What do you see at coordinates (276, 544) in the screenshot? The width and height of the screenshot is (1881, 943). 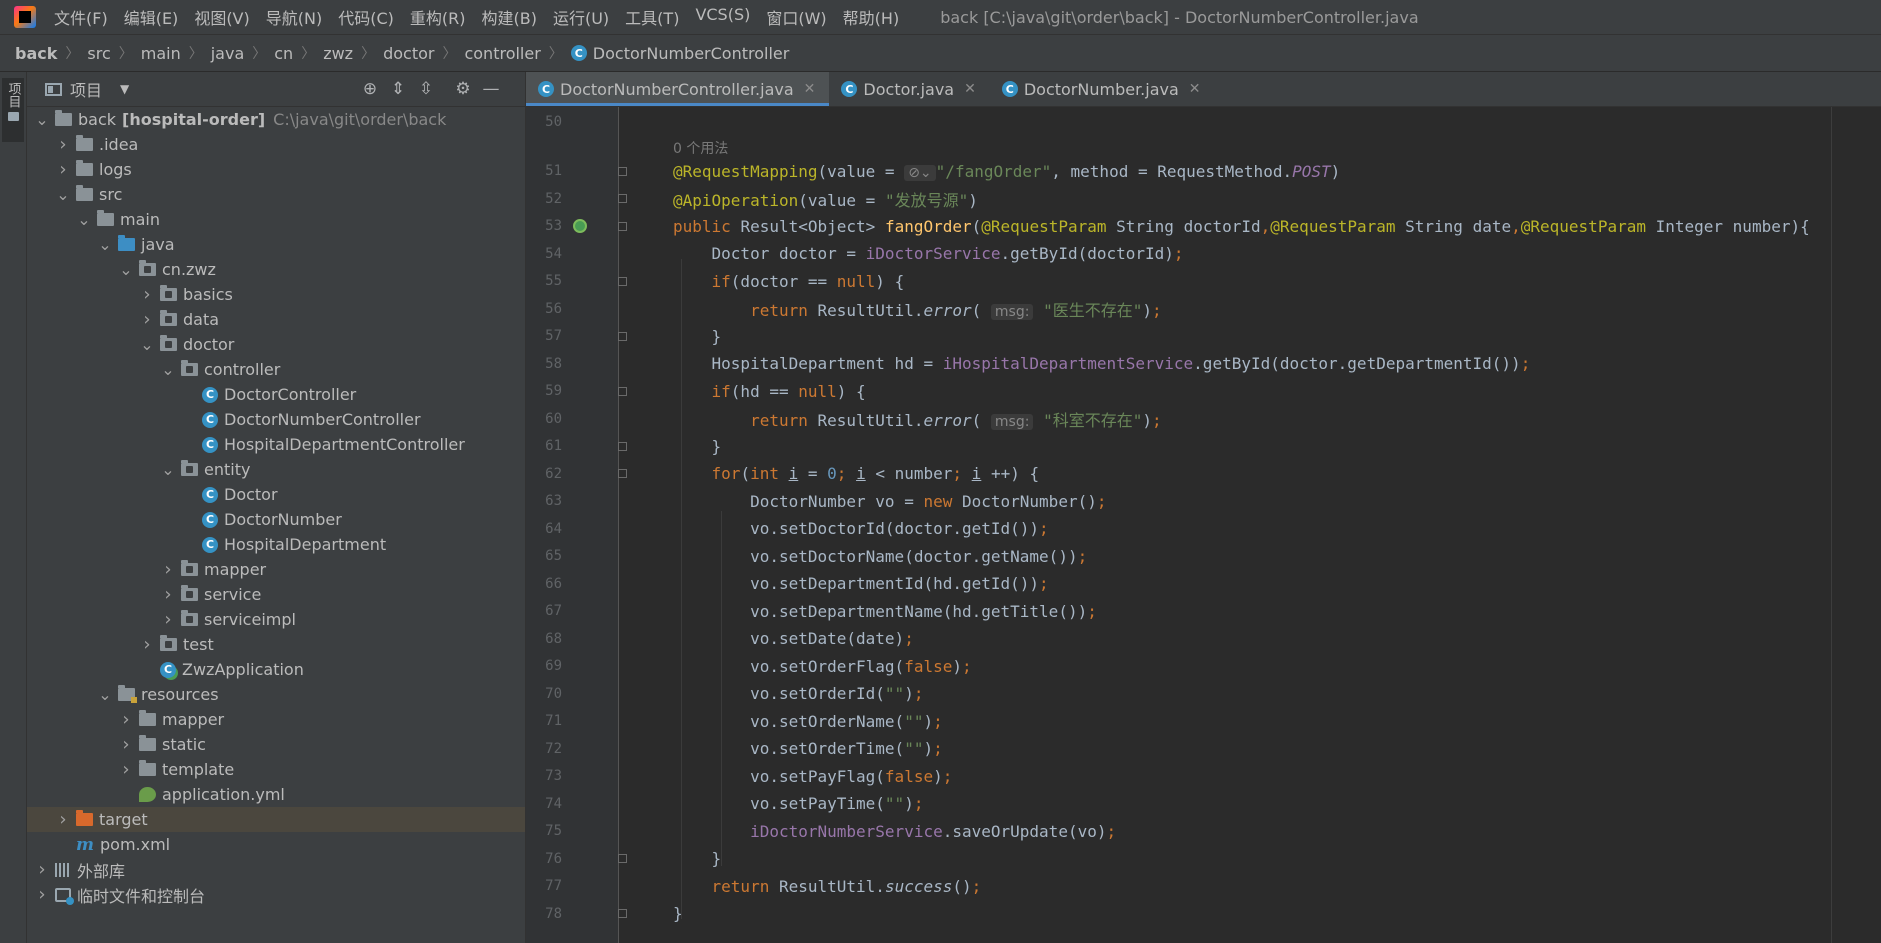 I see `tree-item: ›CHospitalDepartment` at bounding box center [276, 544].